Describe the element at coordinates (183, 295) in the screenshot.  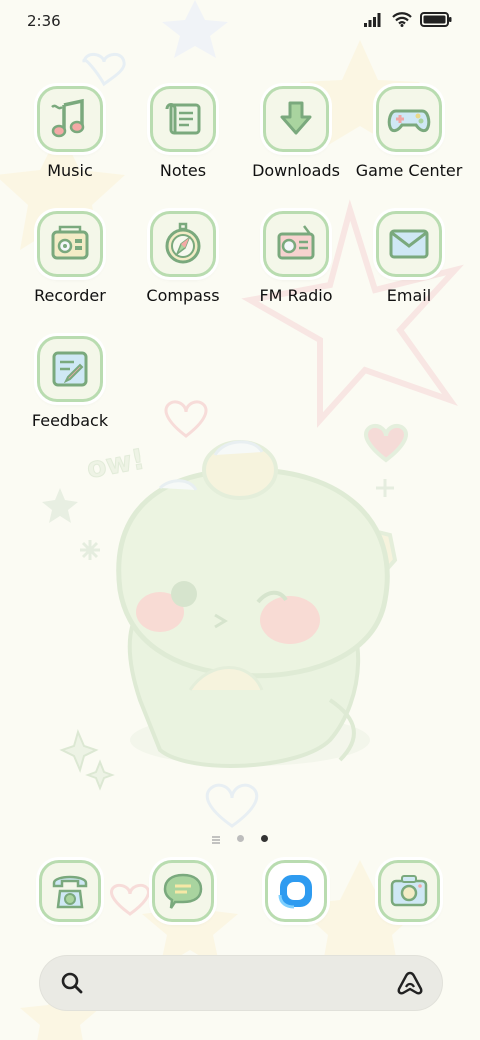
I see `app-label: Compass` at that location.